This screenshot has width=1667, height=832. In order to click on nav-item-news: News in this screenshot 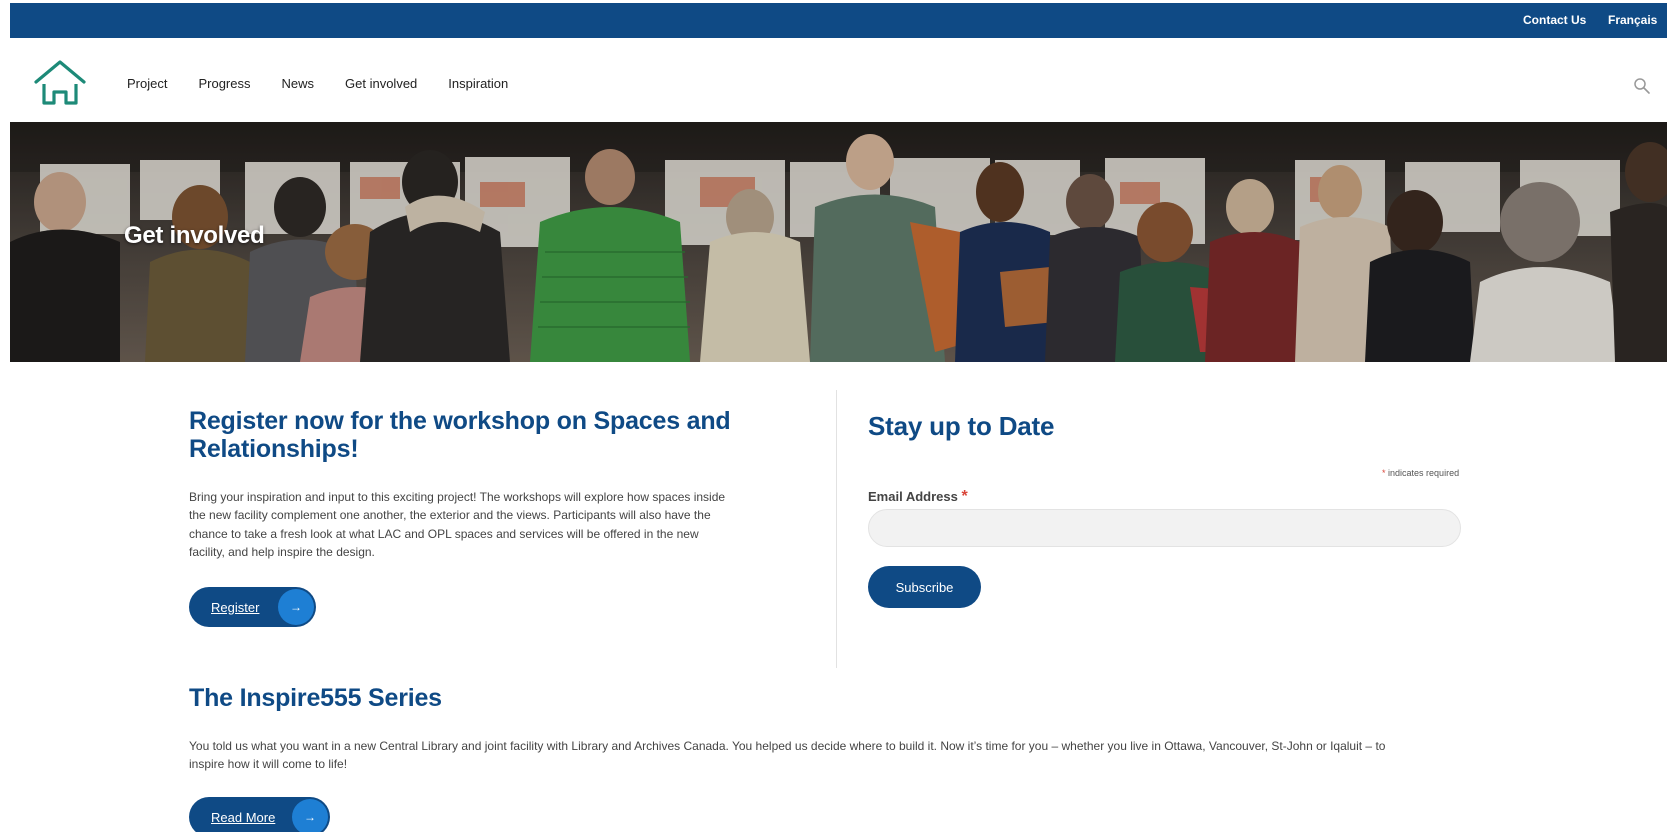, I will do `click(298, 83)`.